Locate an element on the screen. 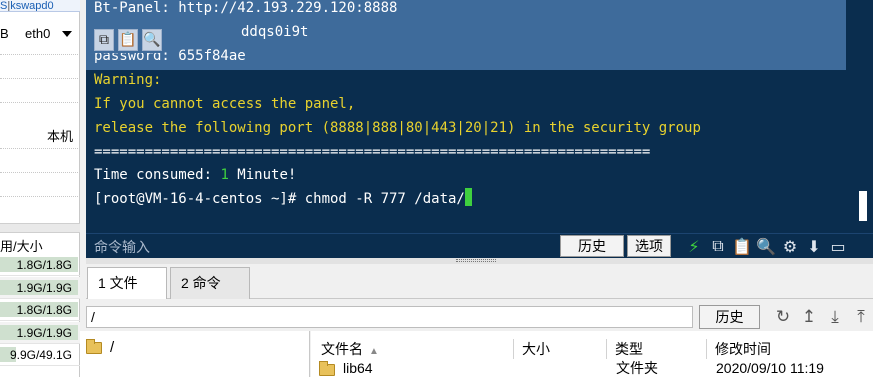 Image resolution: width=873 pixels, height=377 pixels. column-header-type: 类型 is located at coordinates (656, 349).